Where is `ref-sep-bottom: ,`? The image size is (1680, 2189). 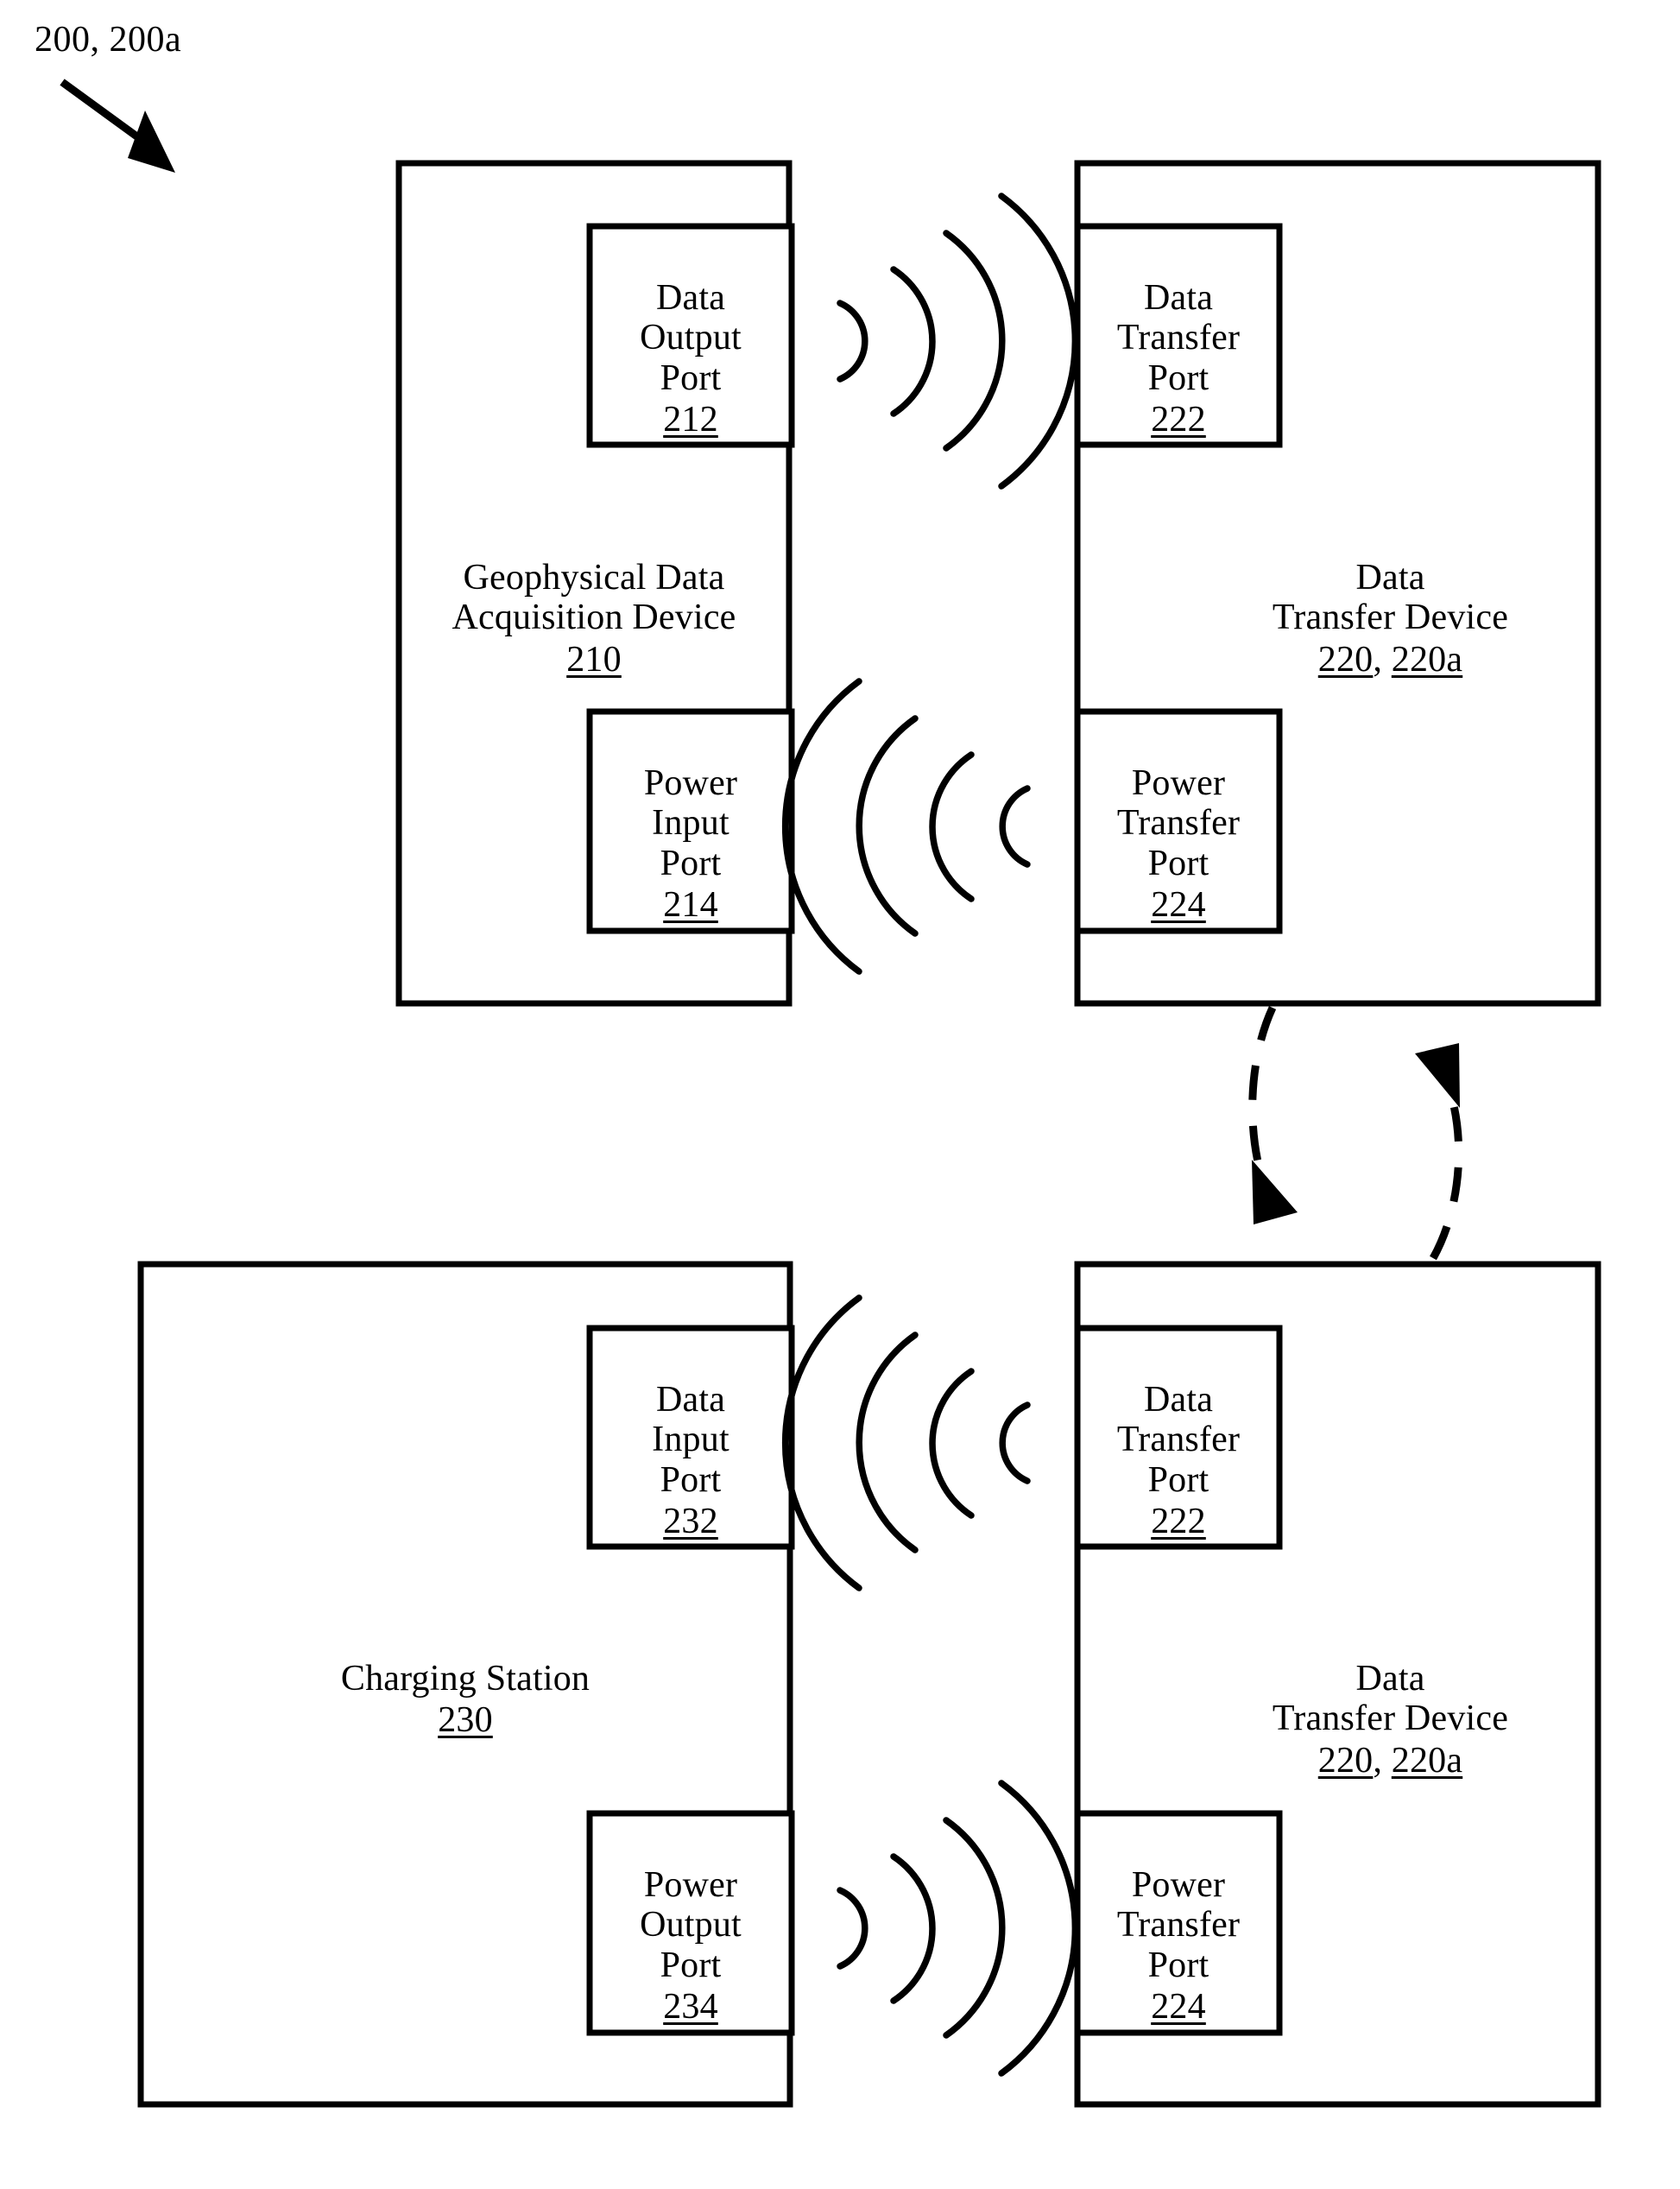
ref-sep-bottom: , is located at coordinates (1382, 1760).